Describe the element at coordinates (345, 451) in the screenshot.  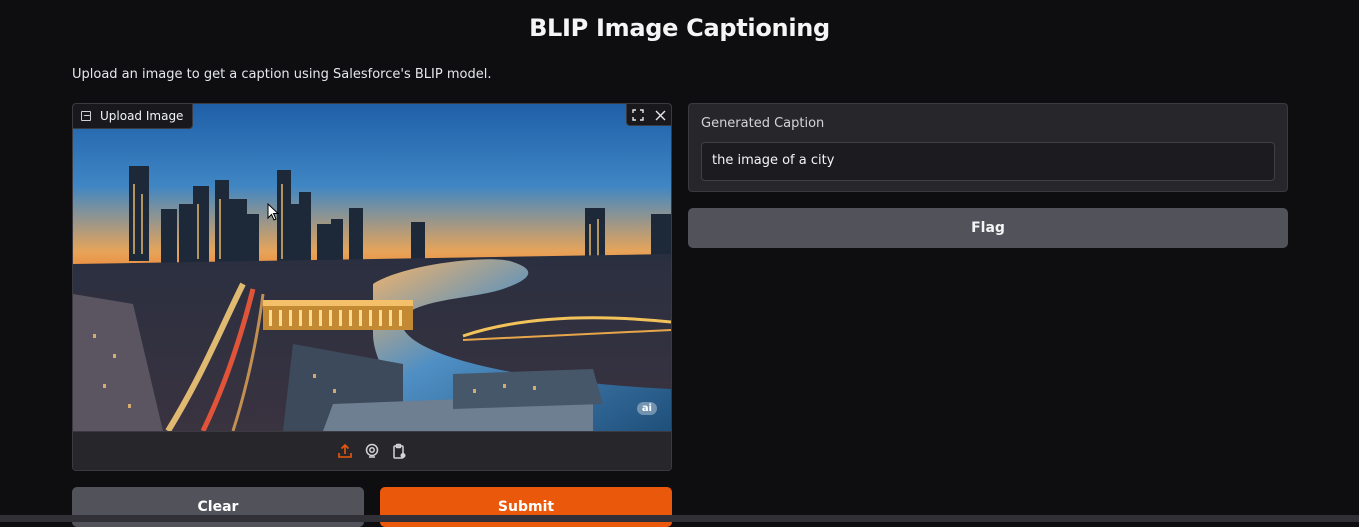
I see `upload-icon` at that location.